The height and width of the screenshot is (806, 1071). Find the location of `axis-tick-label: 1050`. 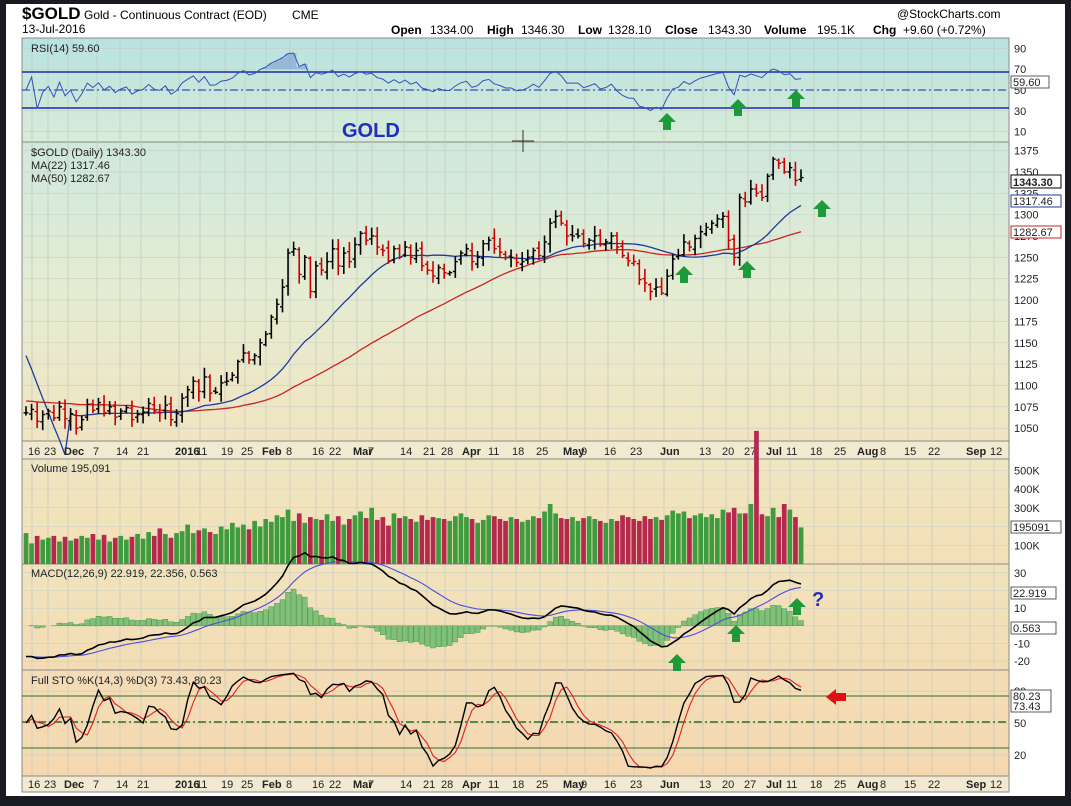

axis-tick-label: 1050 is located at coordinates (1026, 429).